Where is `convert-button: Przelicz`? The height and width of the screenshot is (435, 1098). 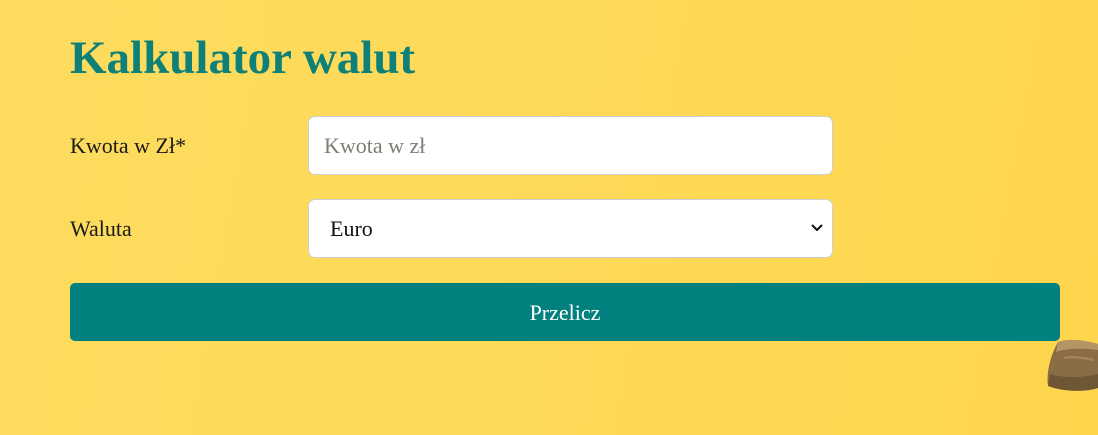
convert-button: Przelicz is located at coordinates (565, 312).